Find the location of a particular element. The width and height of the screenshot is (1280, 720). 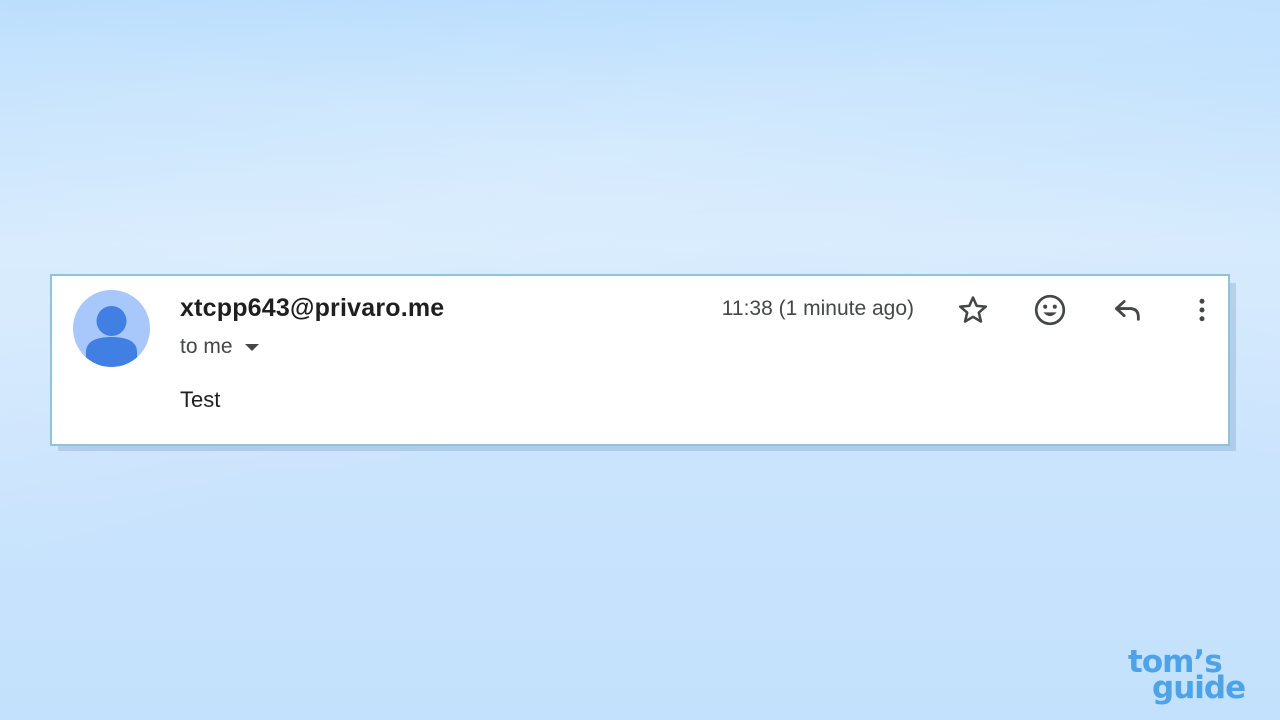

caret-down-icon is located at coordinates (251, 347).